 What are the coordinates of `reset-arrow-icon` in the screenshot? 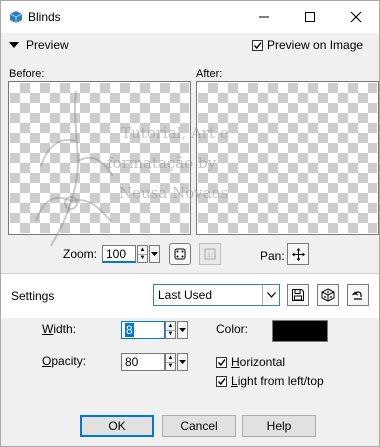 It's located at (357, 295).